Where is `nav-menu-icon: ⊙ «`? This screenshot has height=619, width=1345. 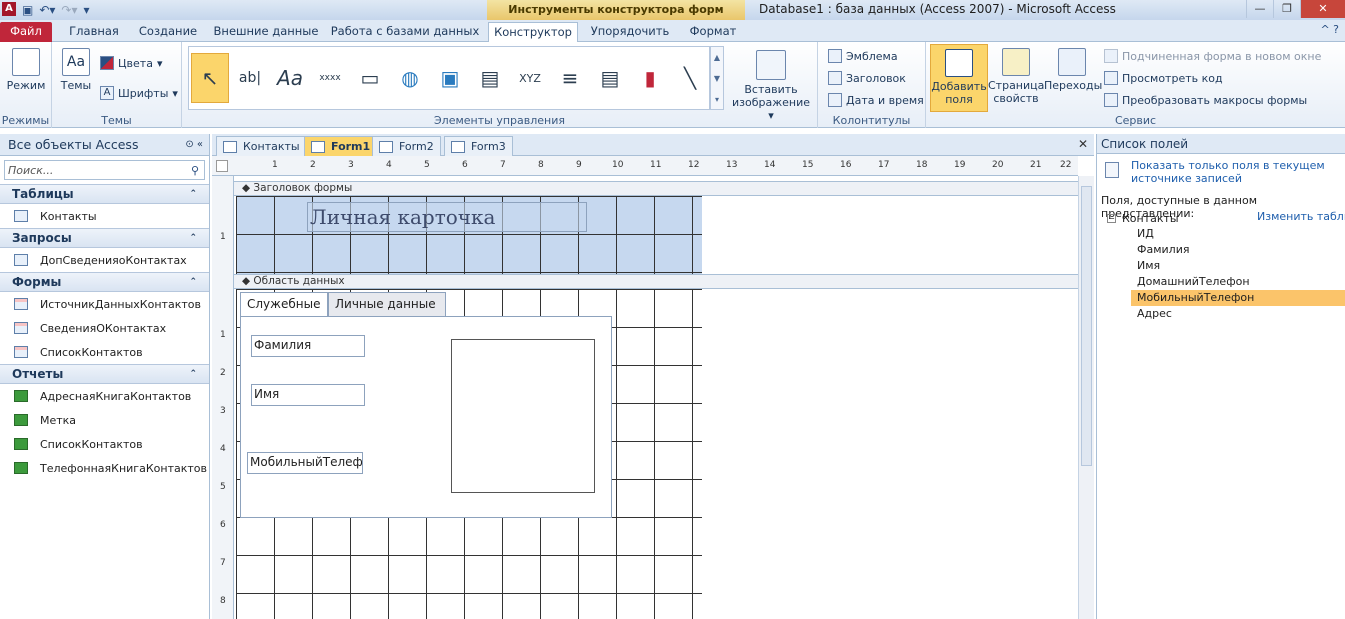
nav-menu-icon: ⊙ « is located at coordinates (194, 144).